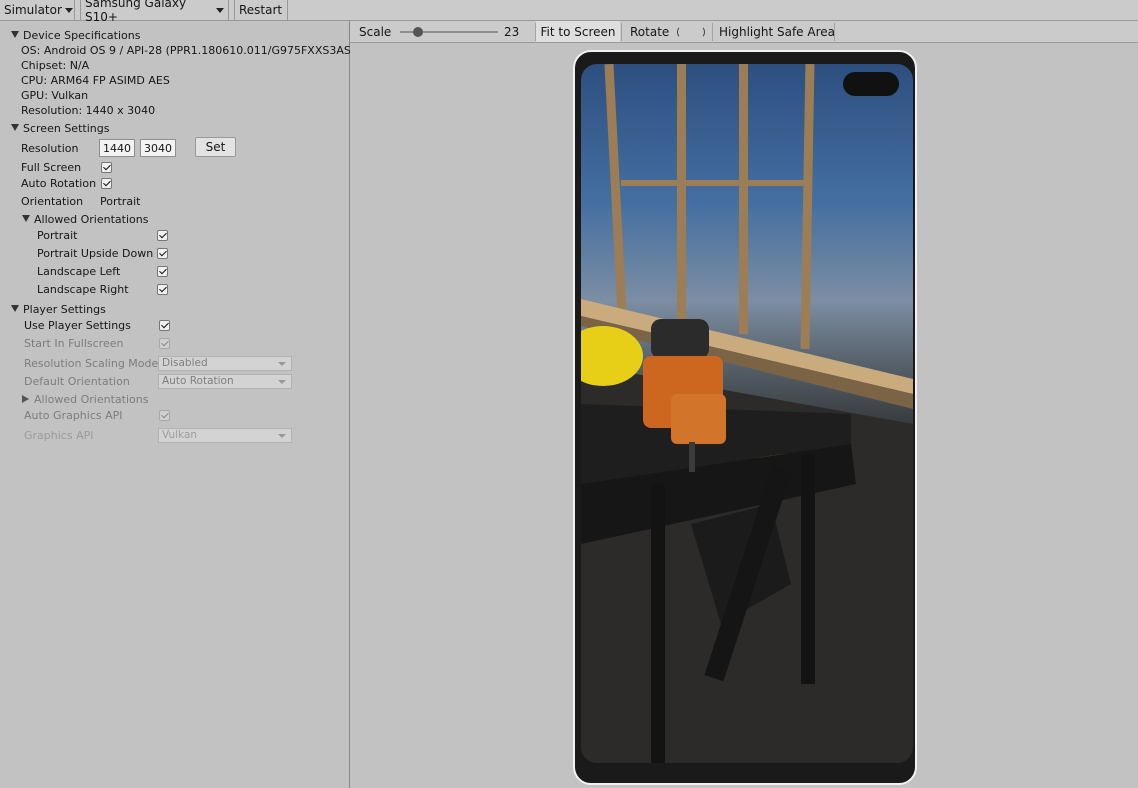 This screenshot has height=788, width=1138. I want to click on default-orientation-value: Auto Rotation, so click(198, 381).